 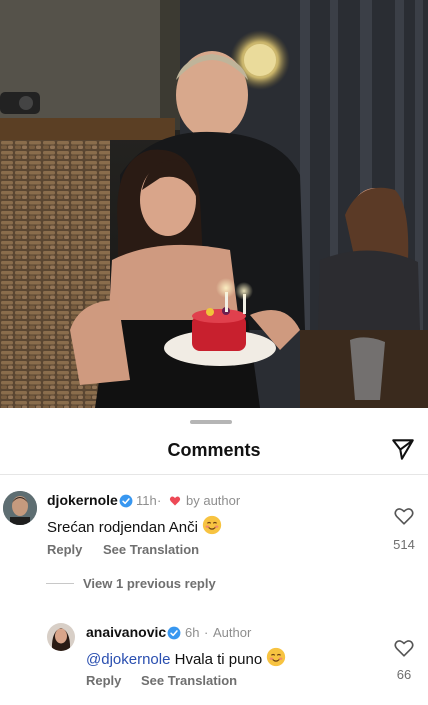 I want to click on drag-handle, so click(x=211, y=422).